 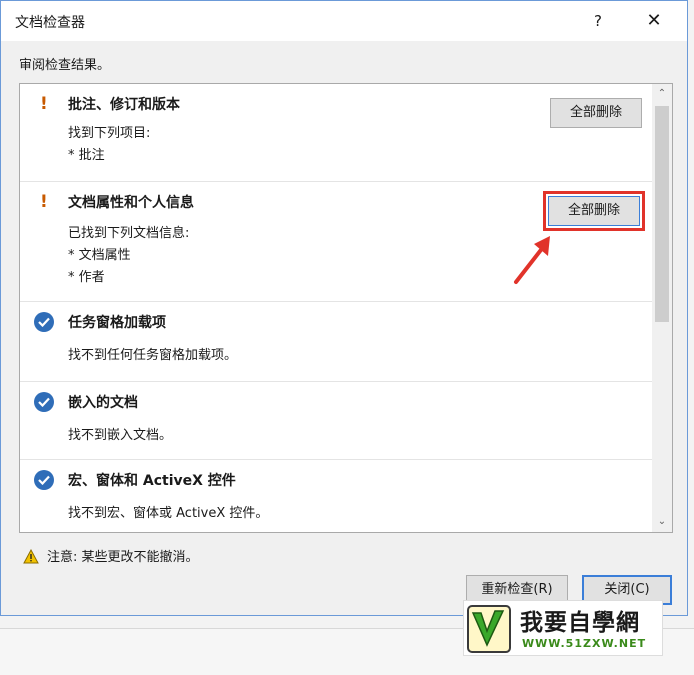 I want to click on scroll-thumb, so click(x=662, y=214).